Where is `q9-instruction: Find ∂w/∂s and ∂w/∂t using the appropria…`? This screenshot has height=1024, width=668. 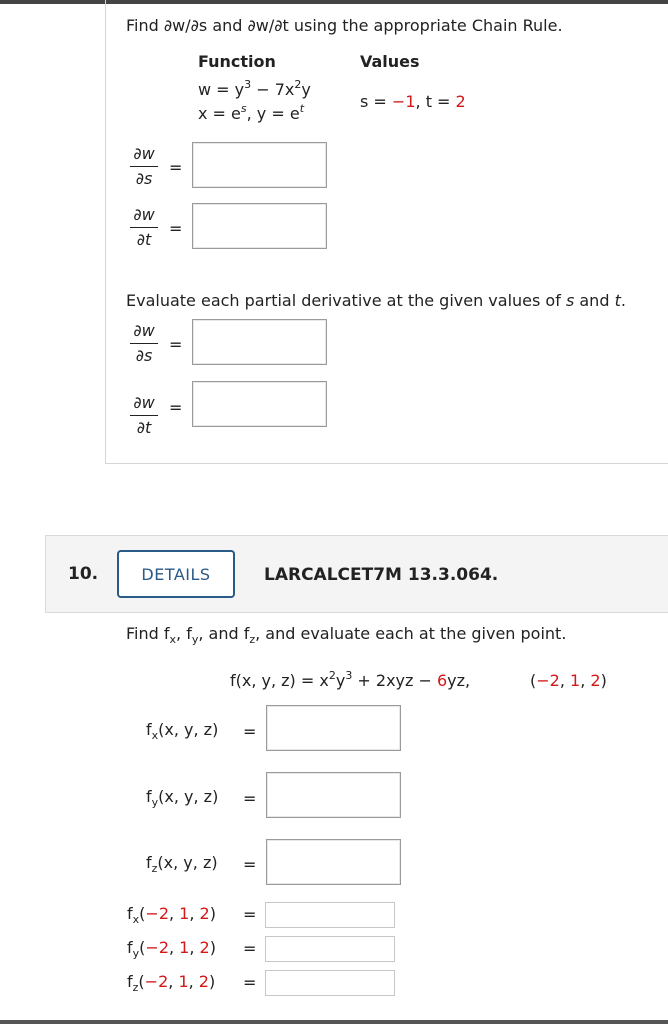
q9-instruction: Find ∂w/∂s and ∂w/∂t using the appropria… is located at coordinates (344, 25).